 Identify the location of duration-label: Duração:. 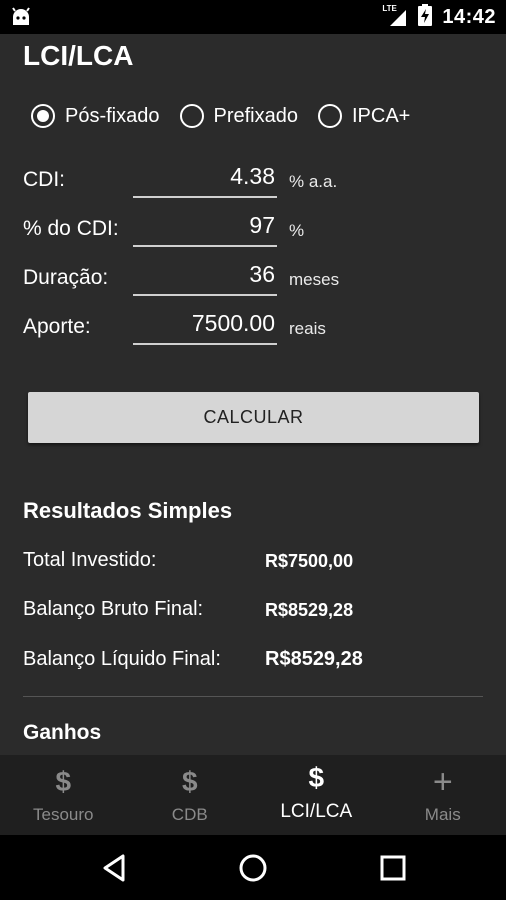
(66, 277).